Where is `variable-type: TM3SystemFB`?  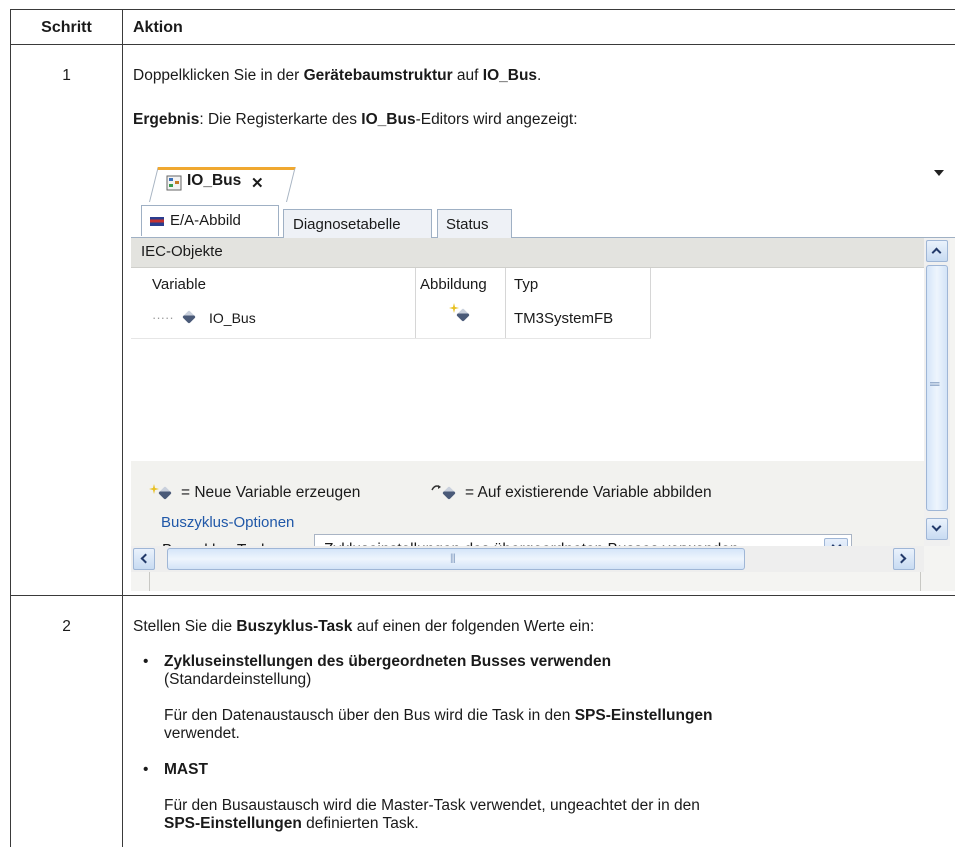
variable-type: TM3SystemFB is located at coordinates (564, 318).